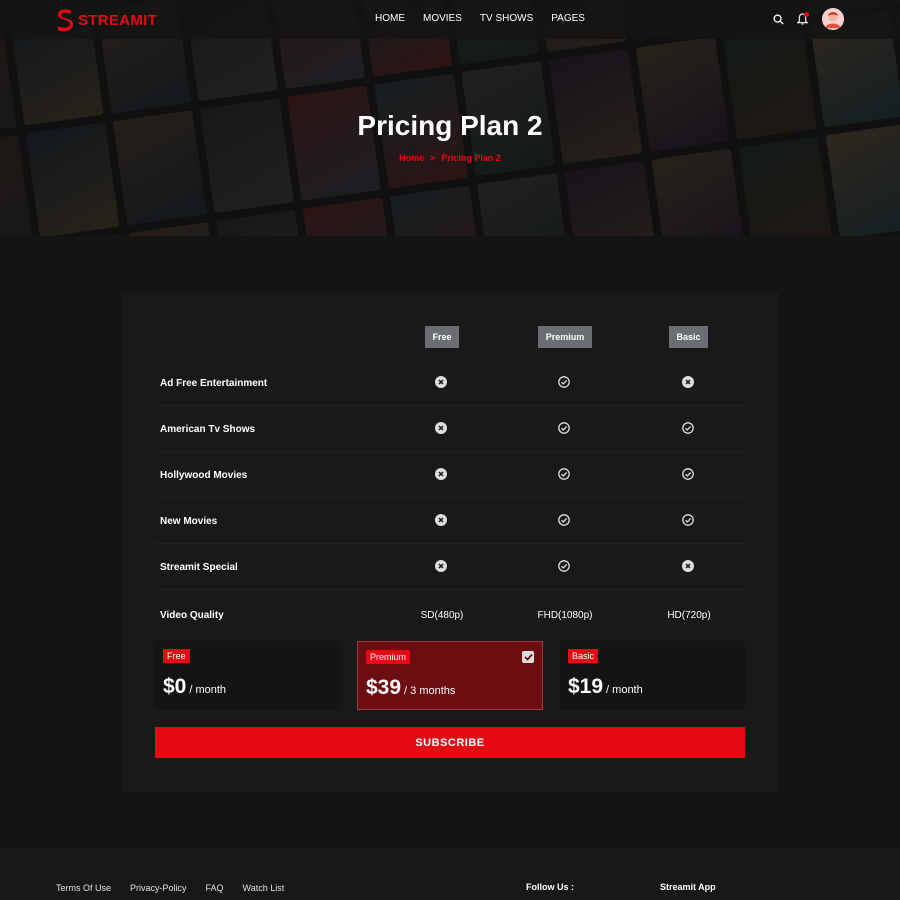  I want to click on nav-item-home: HOME, so click(390, 18).